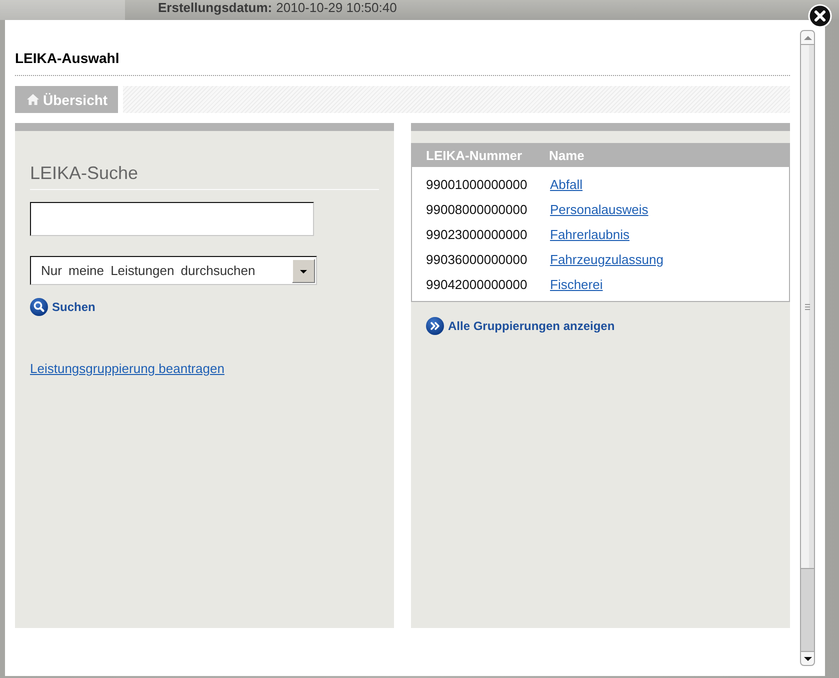 The width and height of the screenshot is (839, 678). What do you see at coordinates (435, 326) in the screenshot?
I see `double-chevron-icon` at bounding box center [435, 326].